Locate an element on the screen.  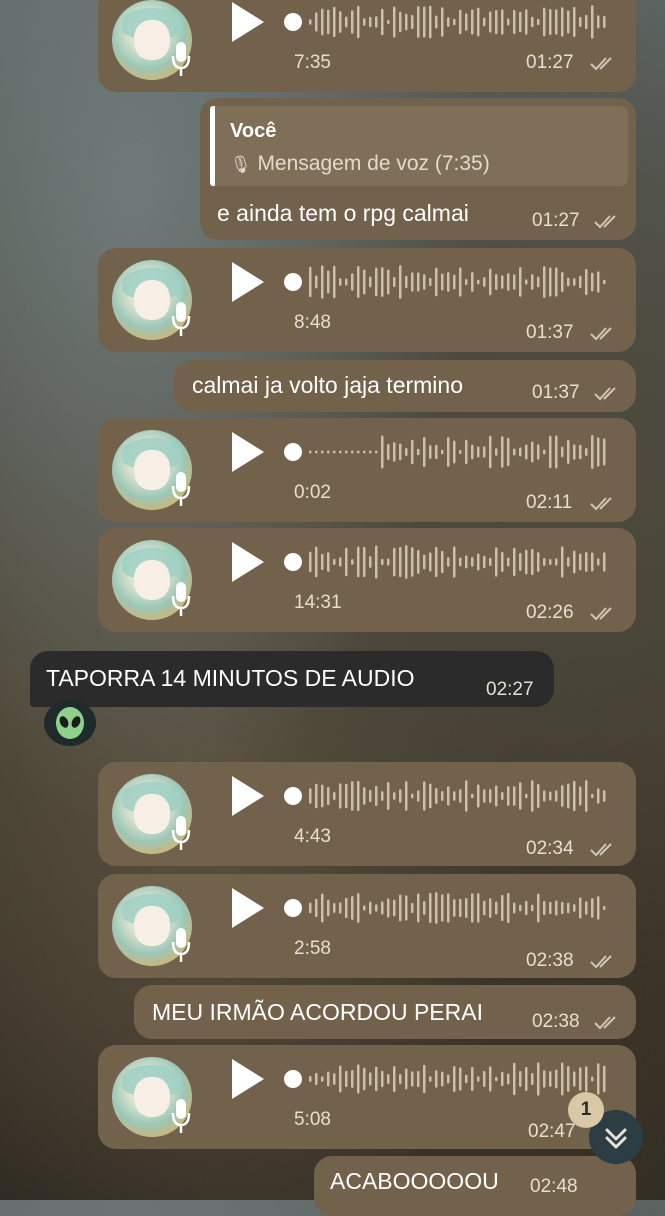
voice-duration: 5:08 is located at coordinates (312, 1119).